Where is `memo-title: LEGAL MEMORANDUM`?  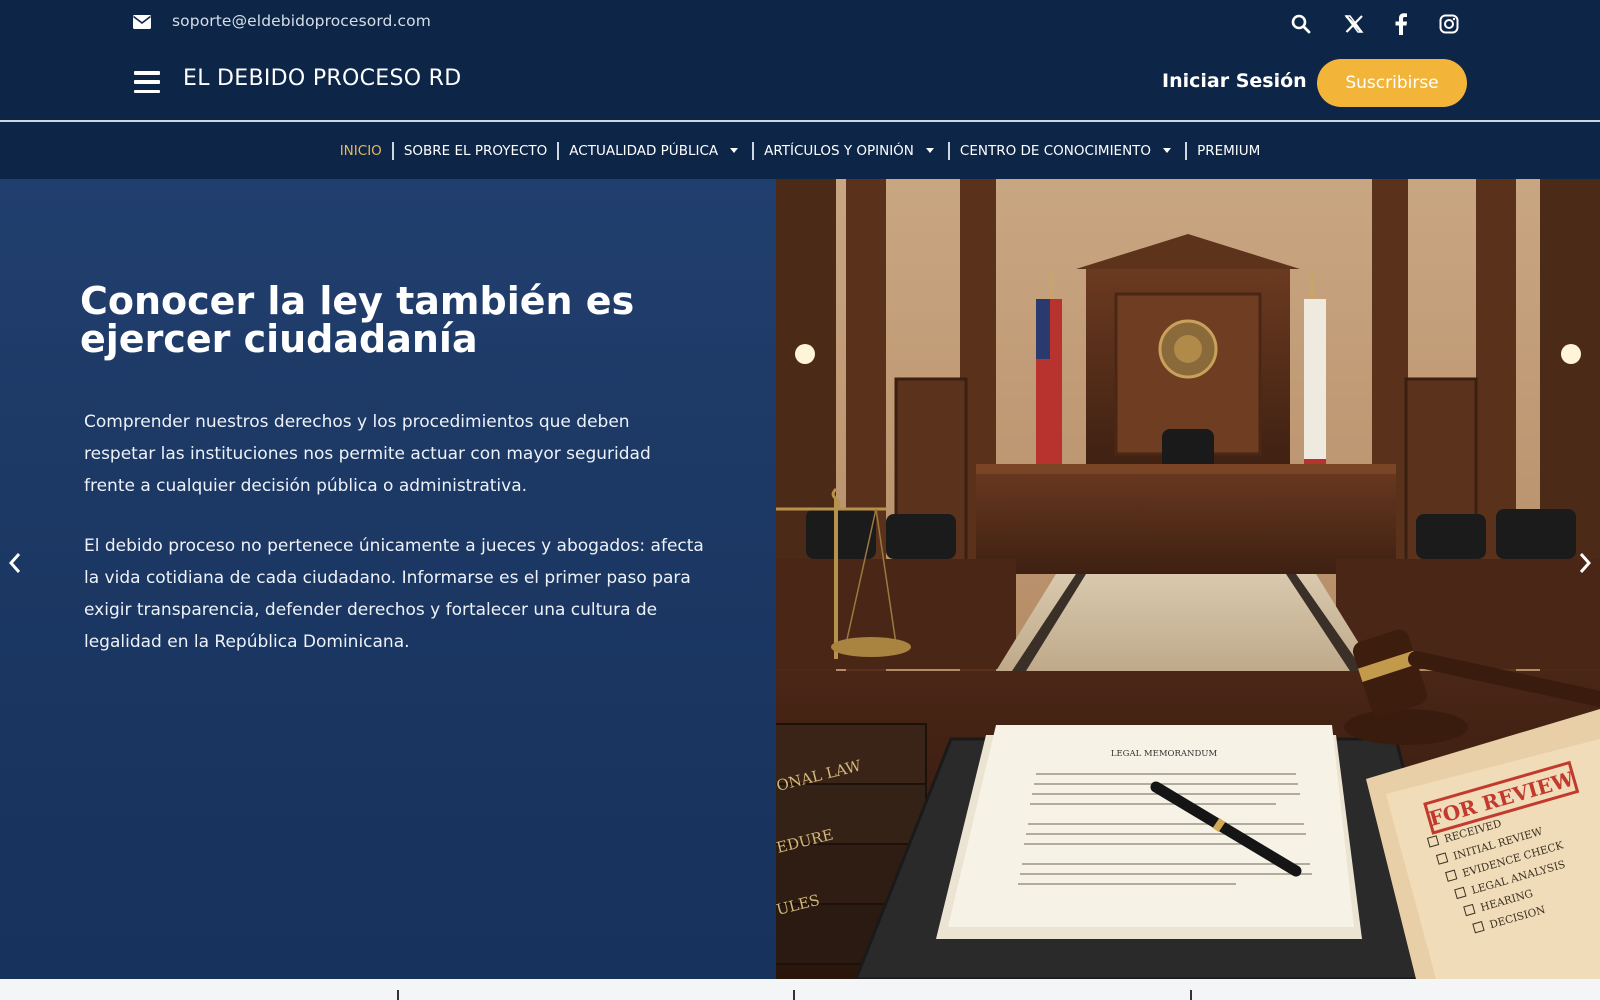 memo-title: LEGAL MEMORANDUM is located at coordinates (1164, 754).